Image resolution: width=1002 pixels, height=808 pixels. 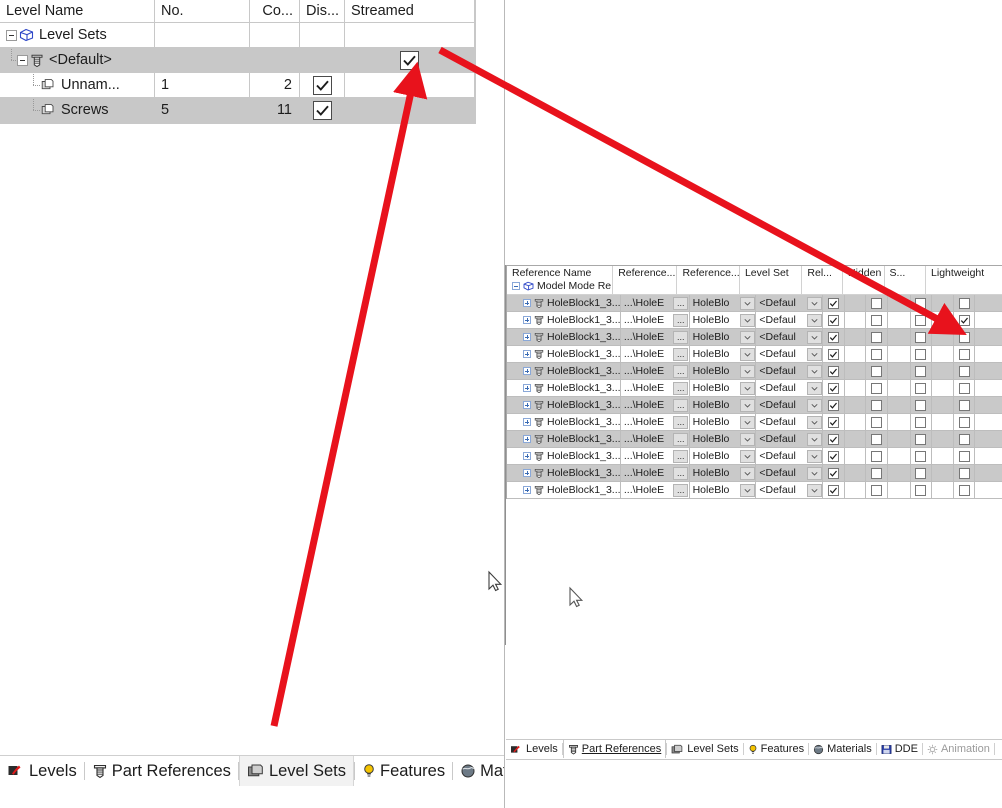 I want to click on tab-dde: DDE, so click(x=899, y=749).